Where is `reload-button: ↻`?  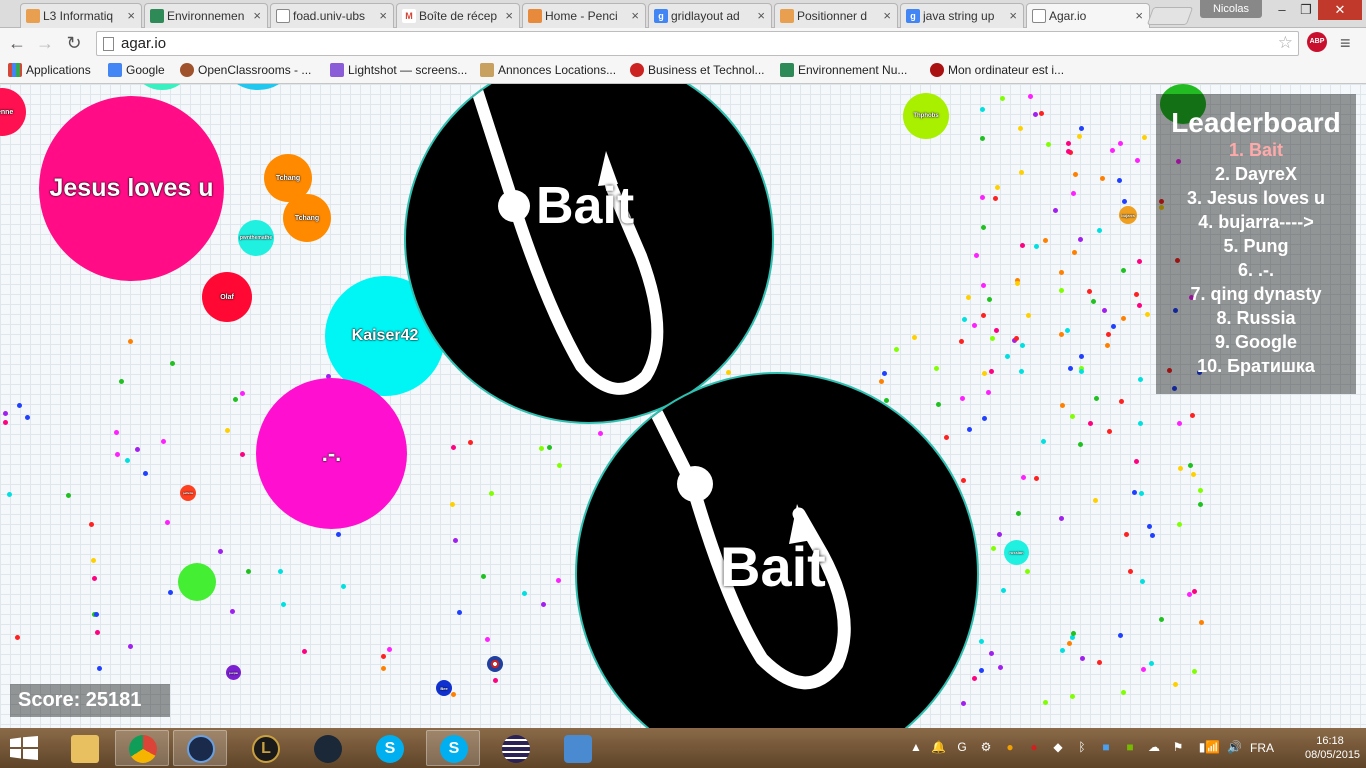 reload-button: ↻ is located at coordinates (74, 43).